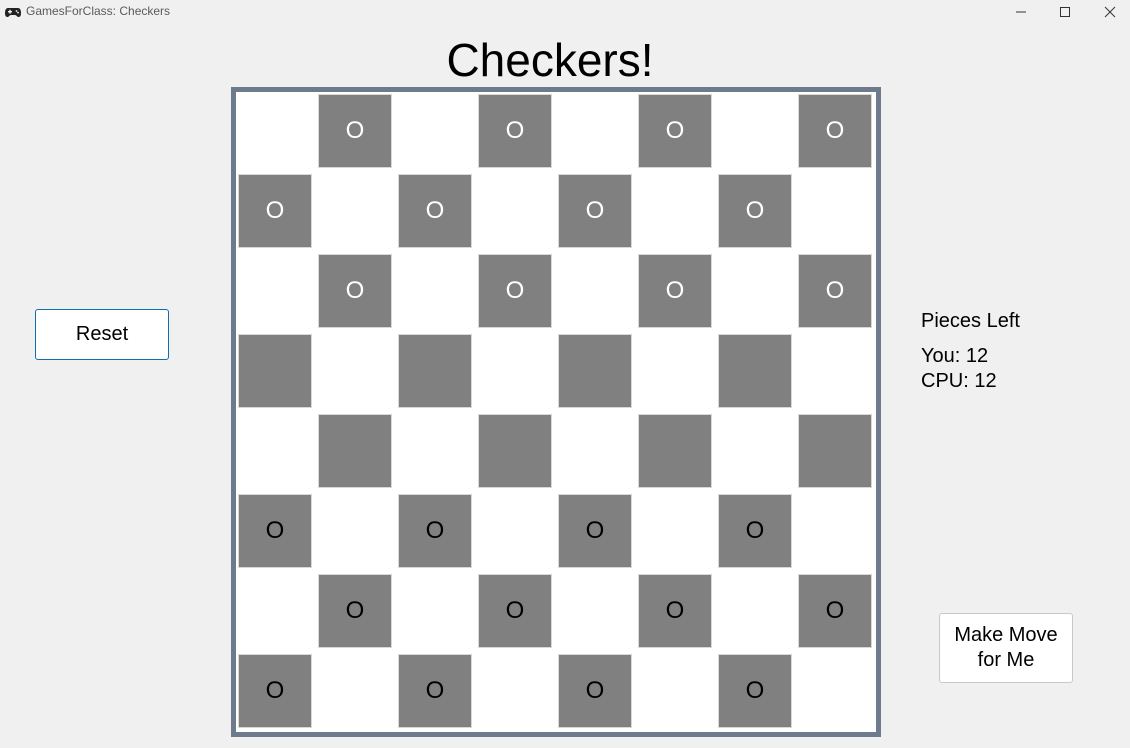 The width and height of the screenshot is (1130, 748). I want to click on gamepad-icon, so click(13, 12).